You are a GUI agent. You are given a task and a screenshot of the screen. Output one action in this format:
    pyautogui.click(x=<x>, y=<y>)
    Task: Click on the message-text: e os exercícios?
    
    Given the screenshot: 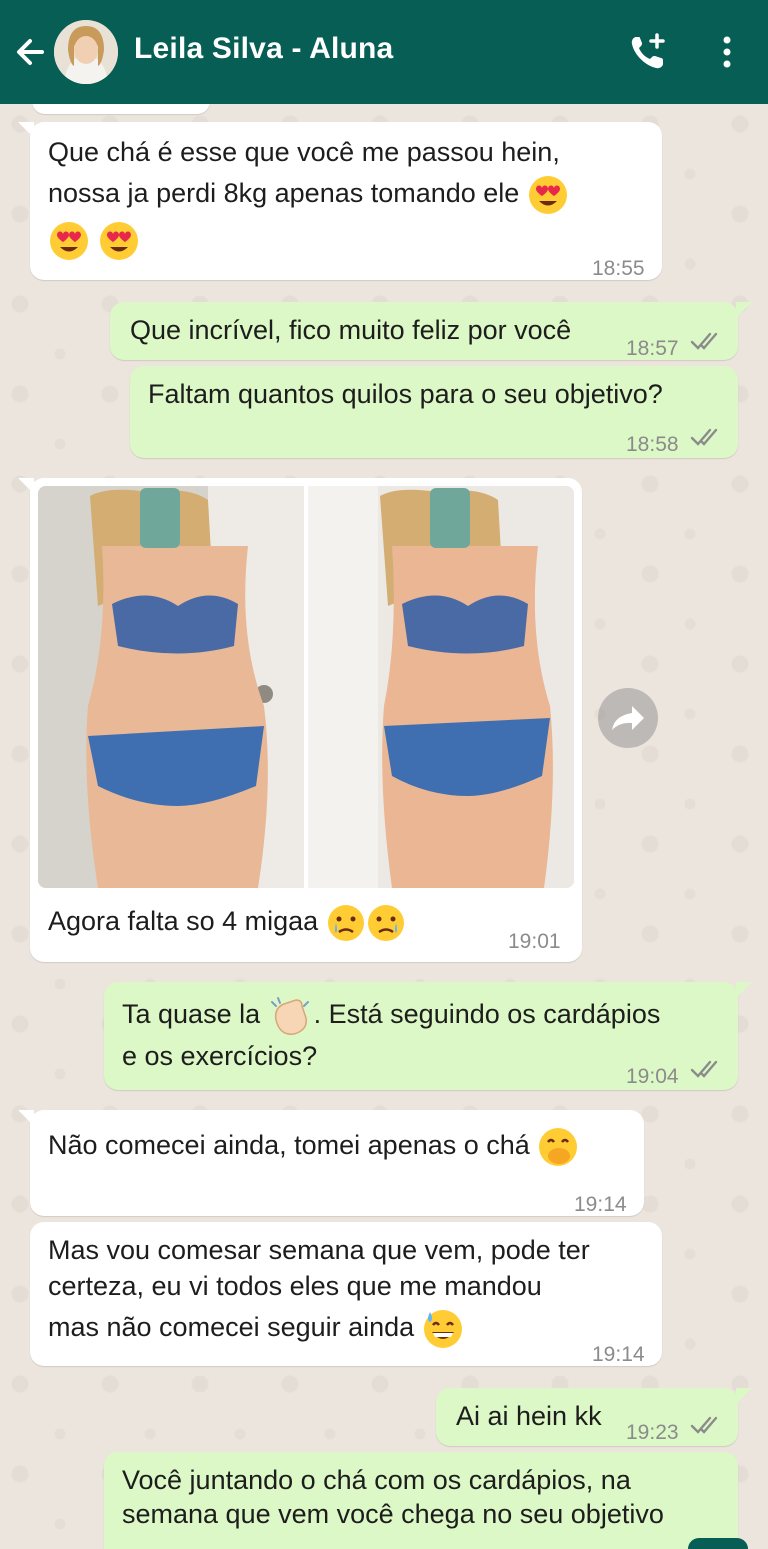 What is the action you would take?
    pyautogui.click(x=220, y=1056)
    